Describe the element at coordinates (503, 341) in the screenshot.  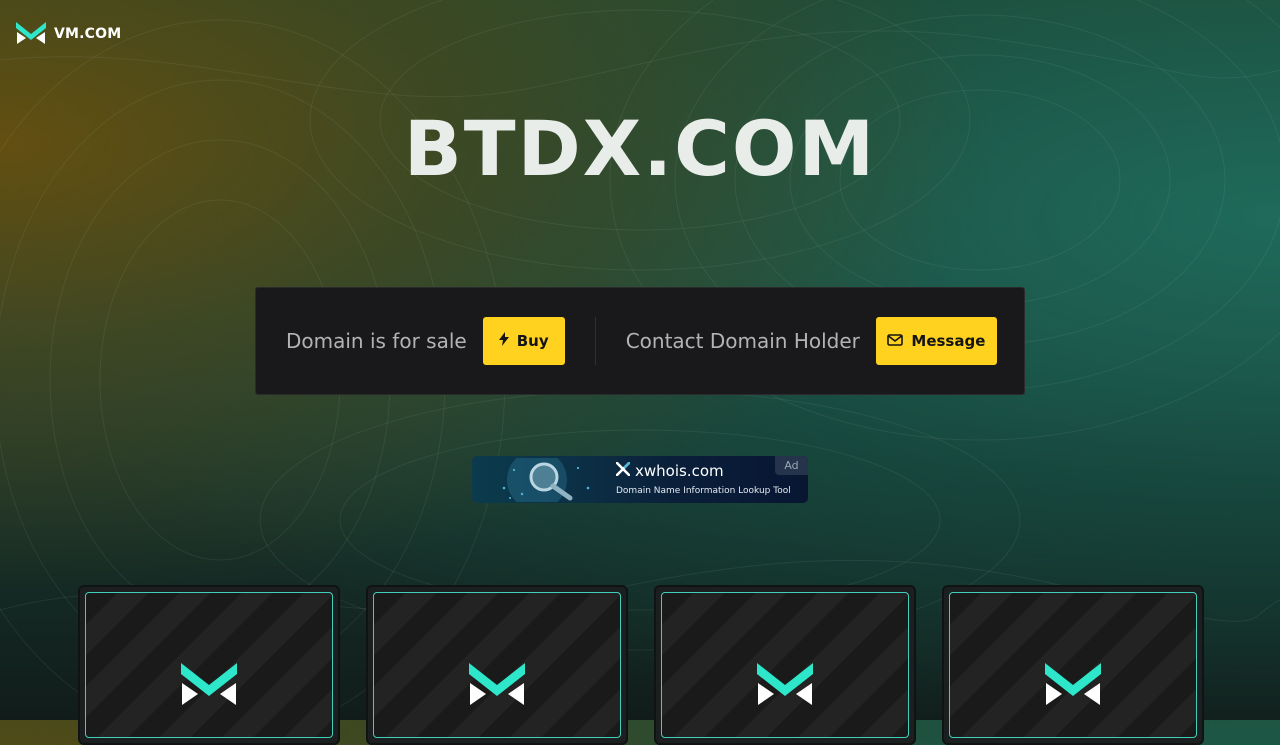
I see `lightning-icon` at that location.